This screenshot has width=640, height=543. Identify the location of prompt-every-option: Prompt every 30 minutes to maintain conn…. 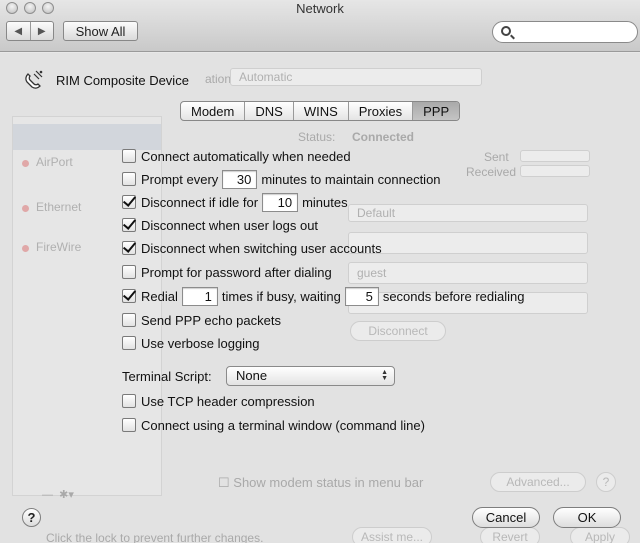
(281, 179).